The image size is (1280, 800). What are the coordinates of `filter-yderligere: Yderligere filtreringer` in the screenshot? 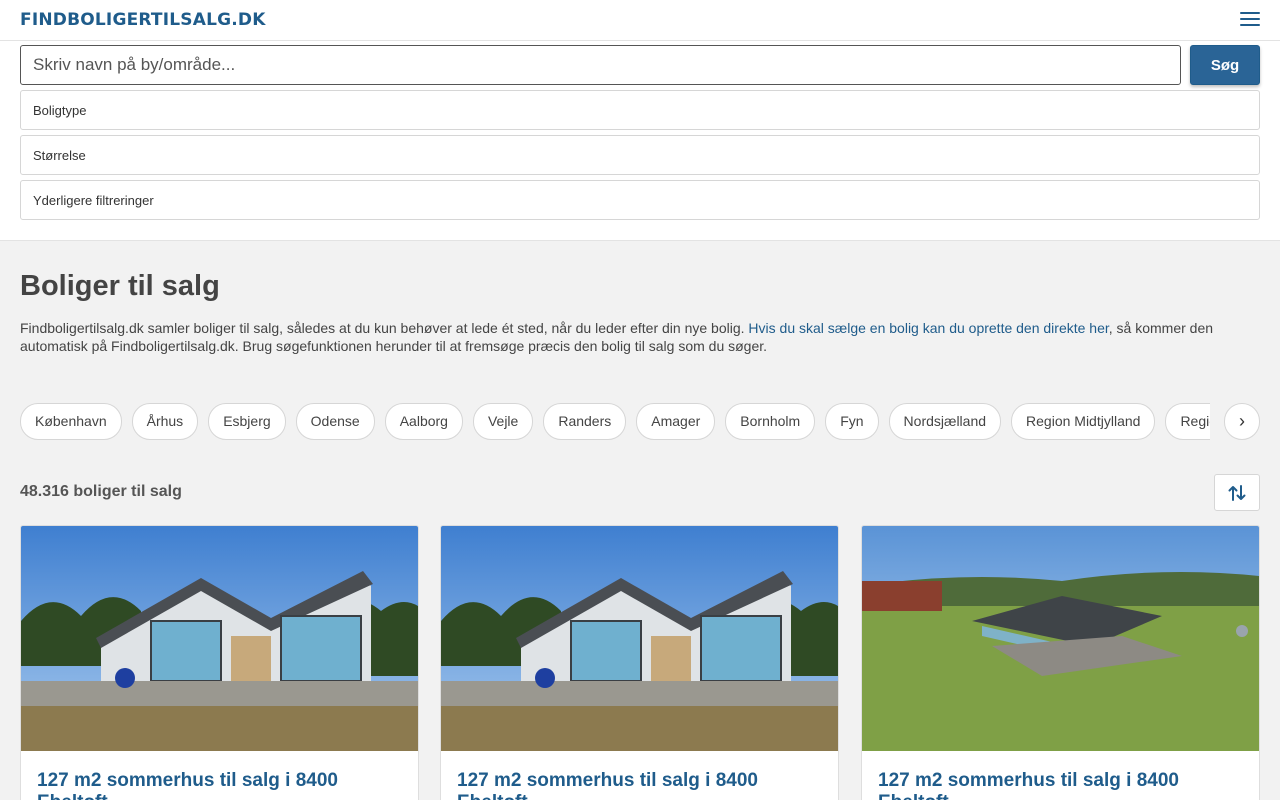 It's located at (640, 200).